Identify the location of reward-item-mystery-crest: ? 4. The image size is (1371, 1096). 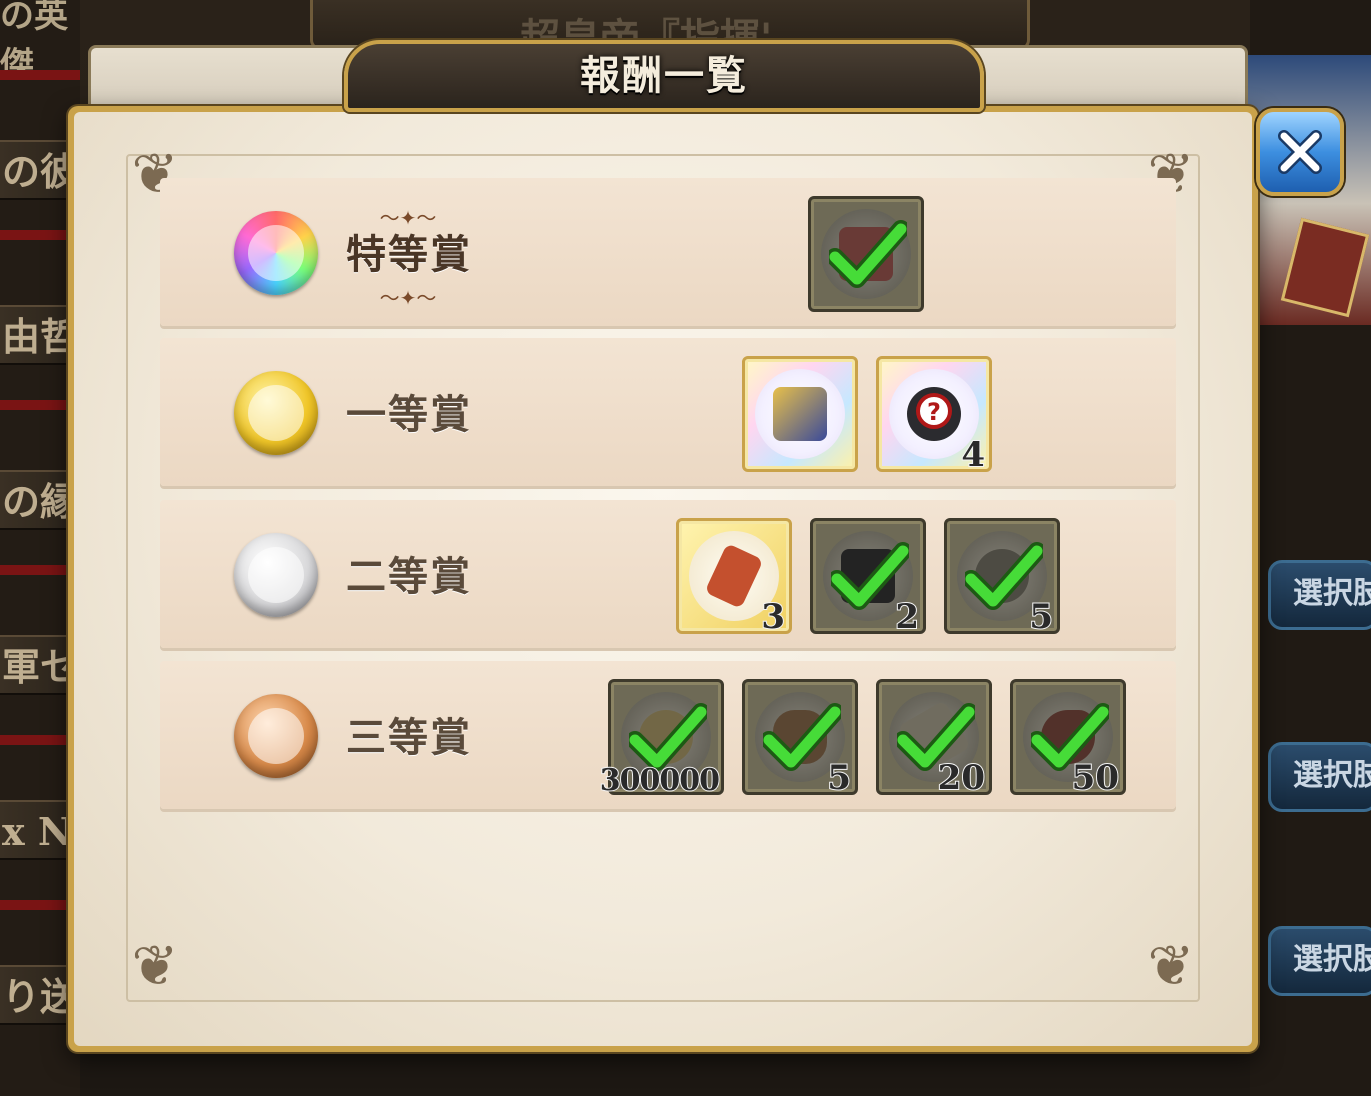
(934, 416).